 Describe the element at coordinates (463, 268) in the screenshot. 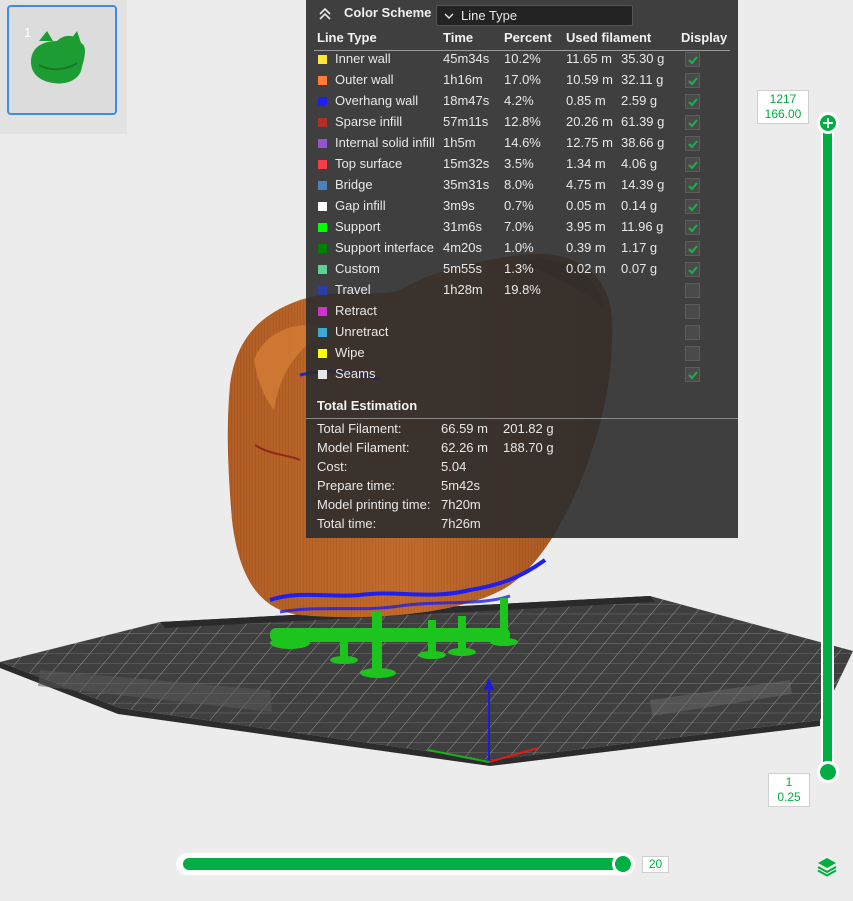

I see `line-time: 5m55s` at that location.